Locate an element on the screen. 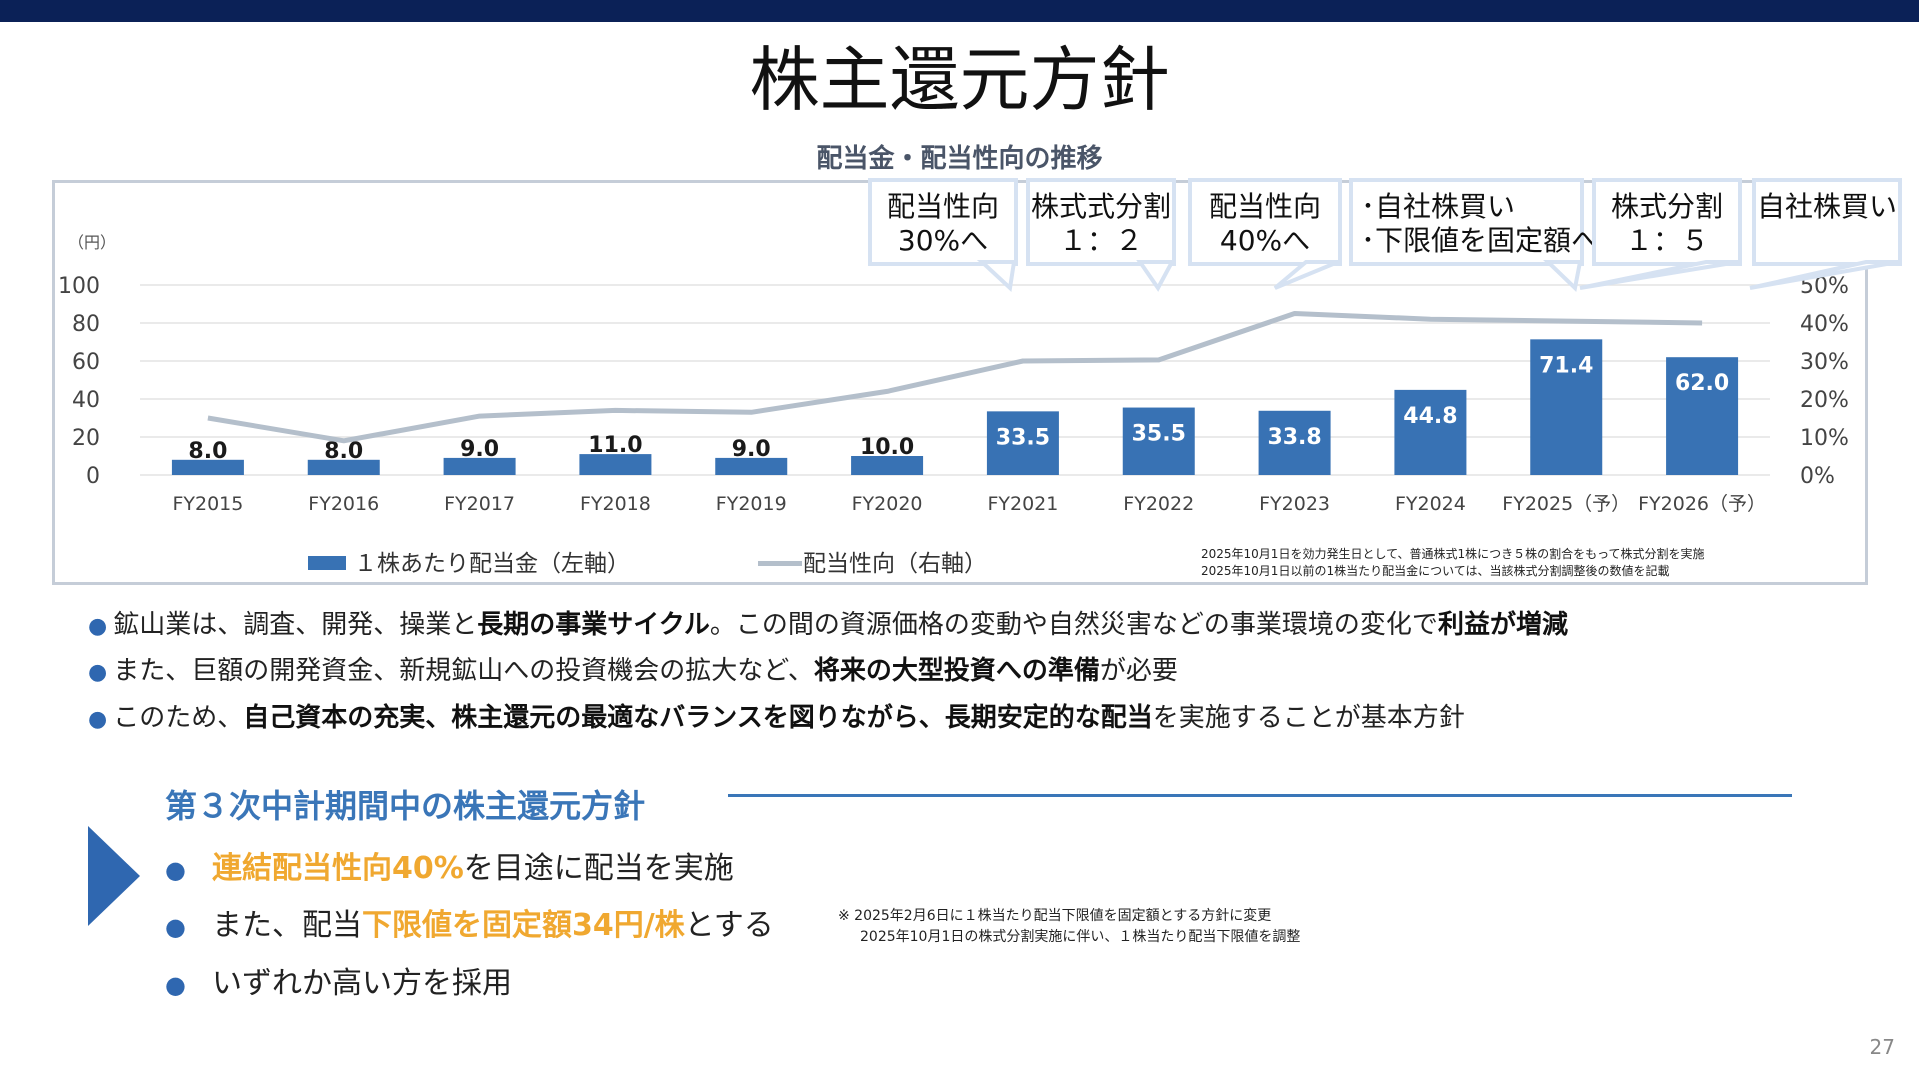  callout-tail-shape is located at coordinates (1824, 275).